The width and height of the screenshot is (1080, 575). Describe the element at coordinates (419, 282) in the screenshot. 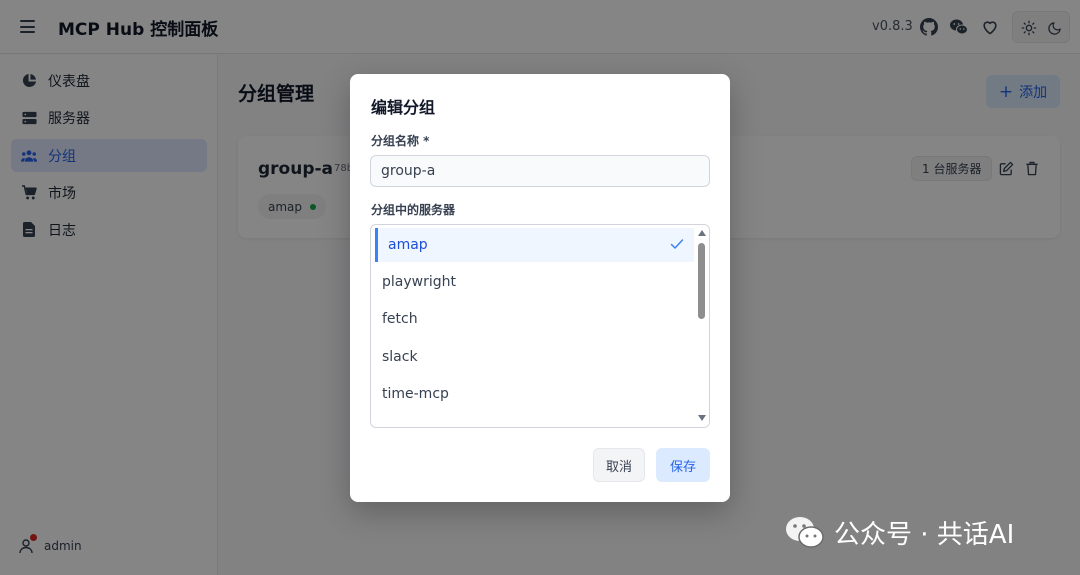

I see `server-option-label: playwright` at that location.